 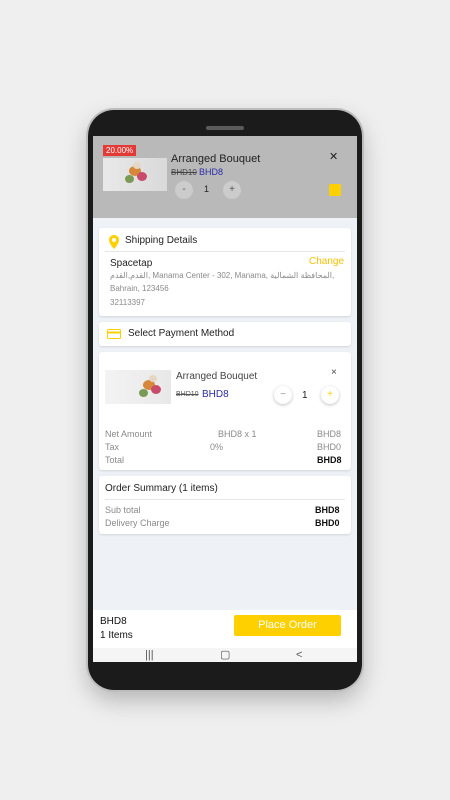 What do you see at coordinates (127, 302) in the screenshot?
I see `phone-number: 32113397` at bounding box center [127, 302].